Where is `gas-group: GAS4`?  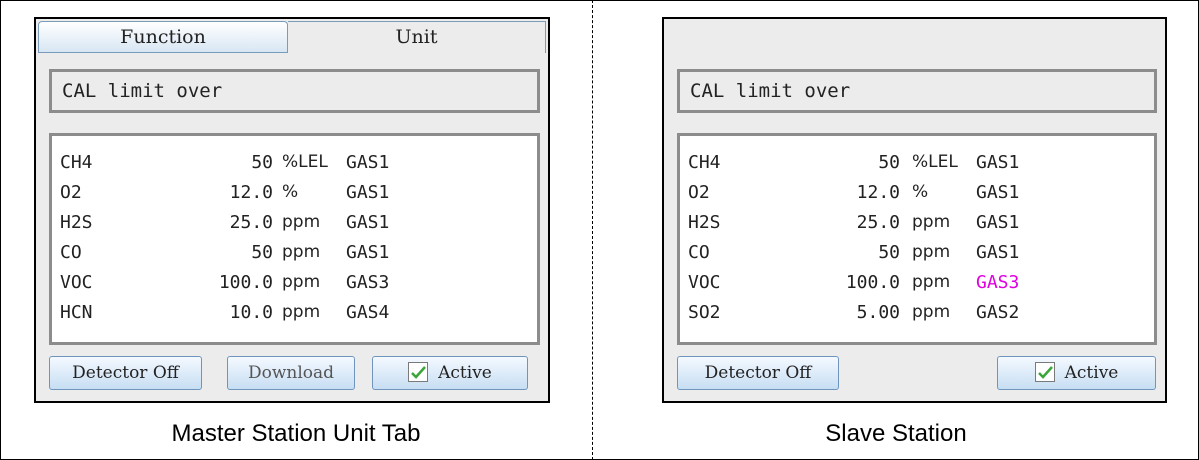 gas-group: GAS4 is located at coordinates (368, 312).